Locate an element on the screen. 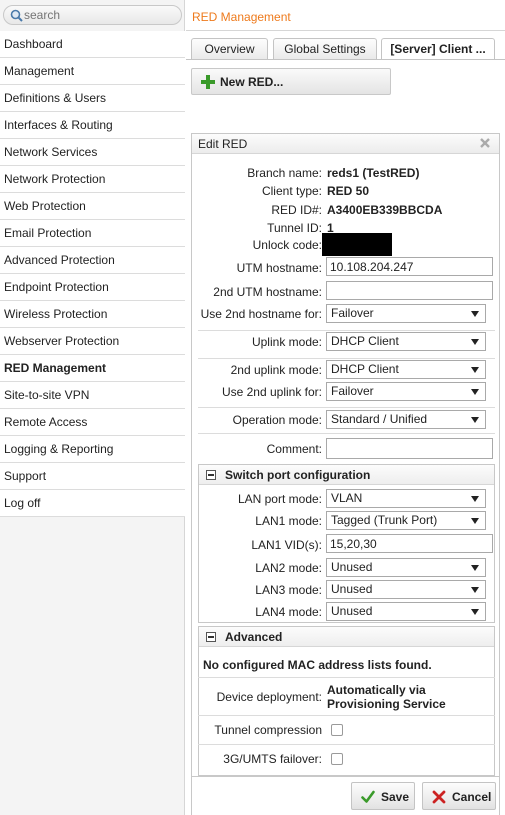 This screenshot has height=815, width=505. tab-overview: Overview is located at coordinates (229, 49).